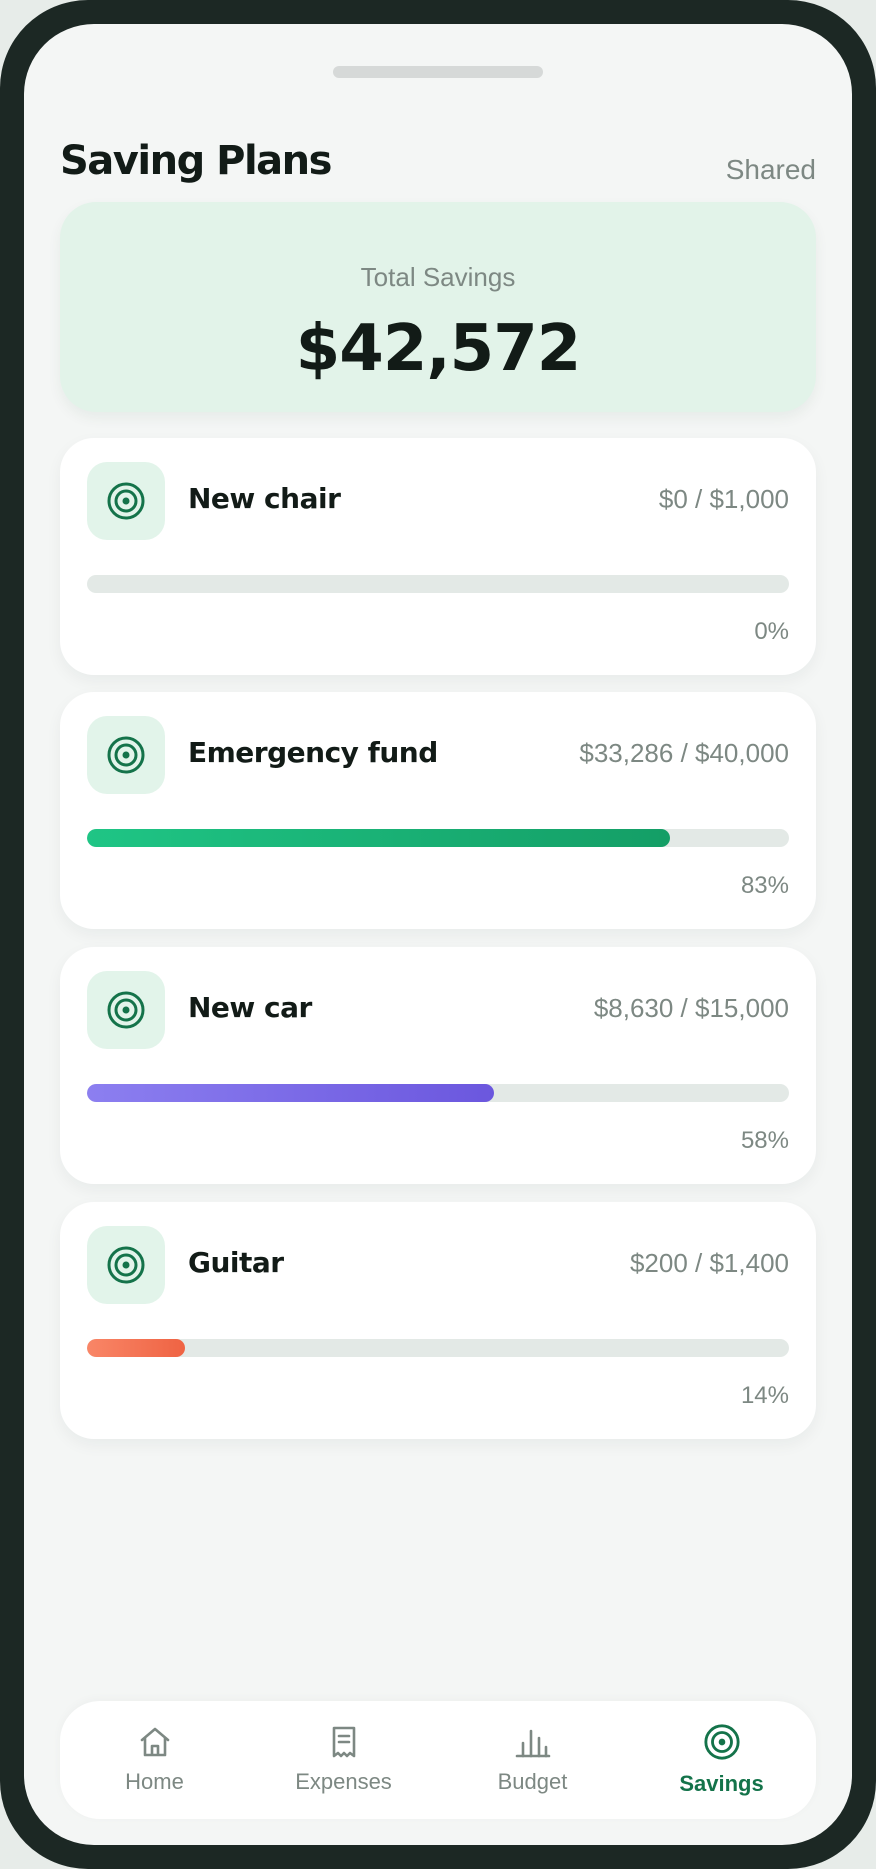 The width and height of the screenshot is (876, 1869). Describe the element at coordinates (154, 1781) in the screenshot. I see `nav-label-home: Home` at that location.